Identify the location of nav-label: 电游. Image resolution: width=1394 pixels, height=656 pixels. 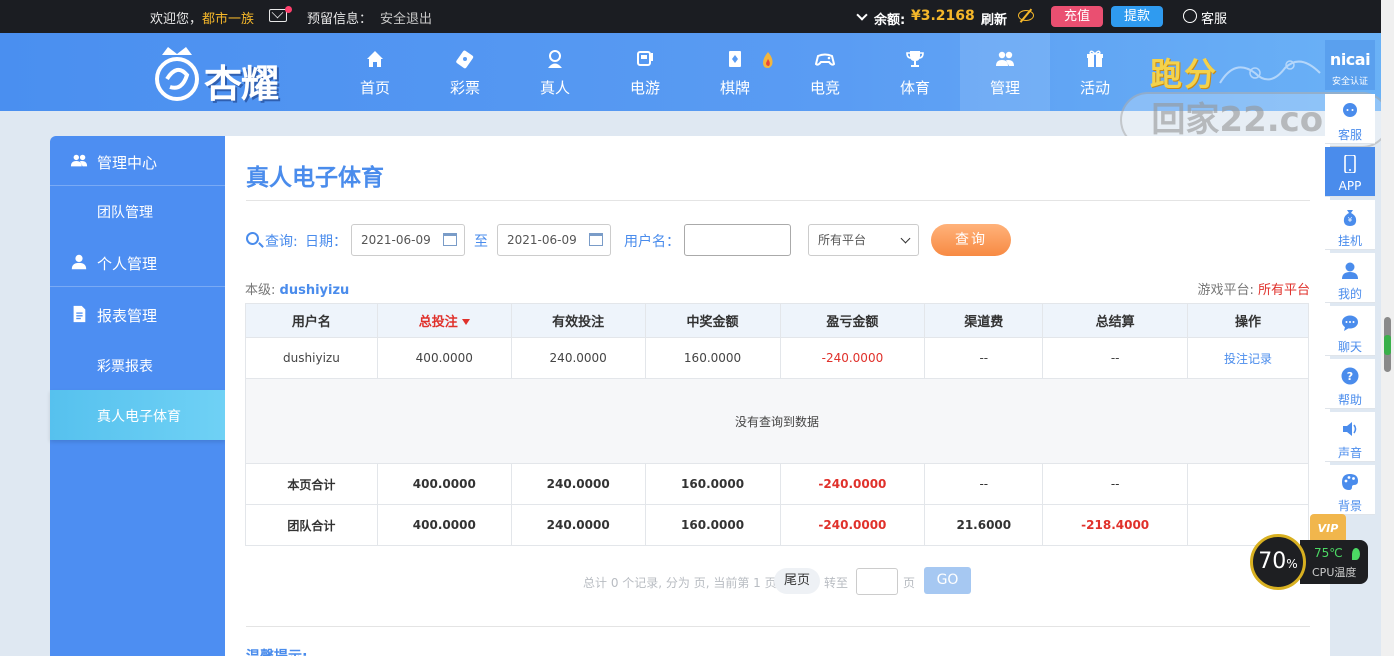
(644, 88).